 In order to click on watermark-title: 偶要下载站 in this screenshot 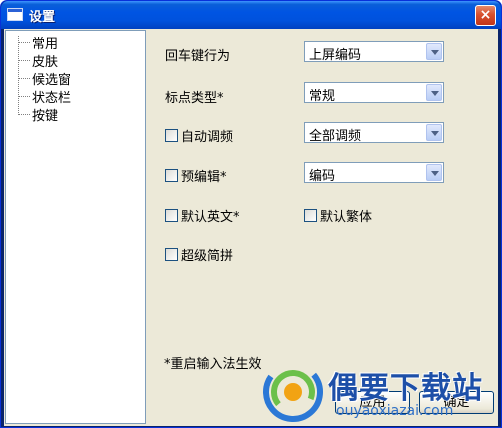, I will do `click(405, 388)`.